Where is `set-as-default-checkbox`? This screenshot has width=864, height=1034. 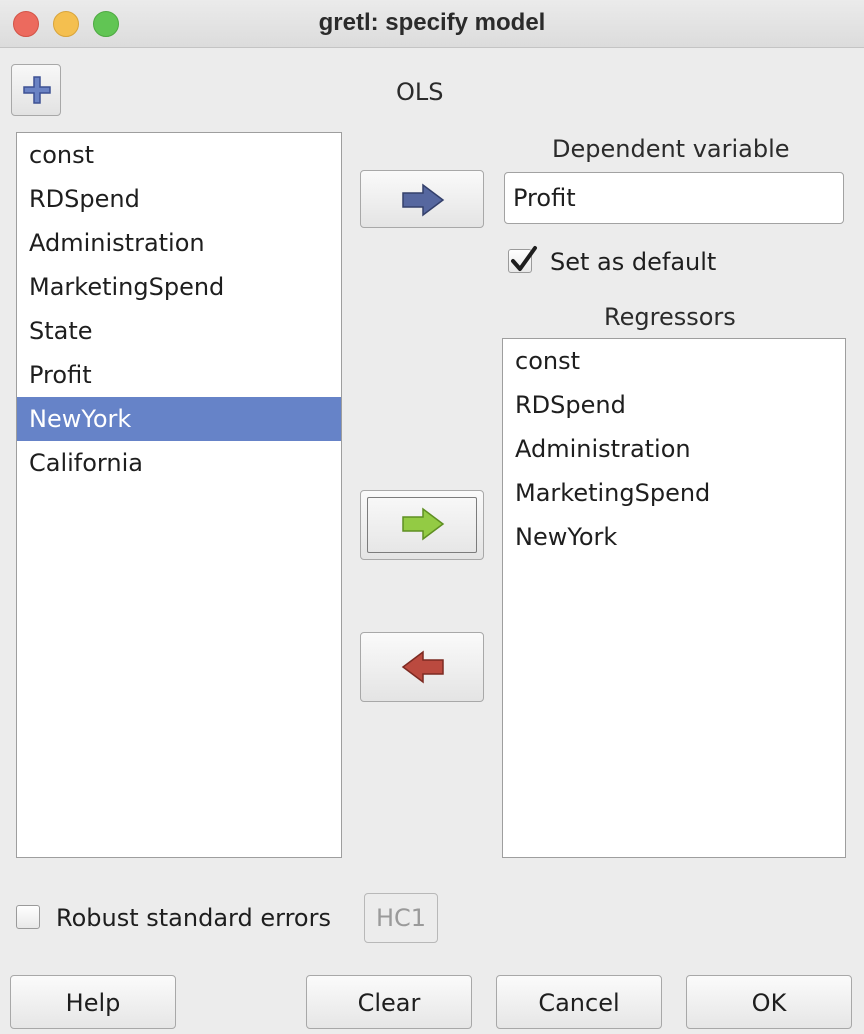
set-as-default-checkbox is located at coordinates (522, 259).